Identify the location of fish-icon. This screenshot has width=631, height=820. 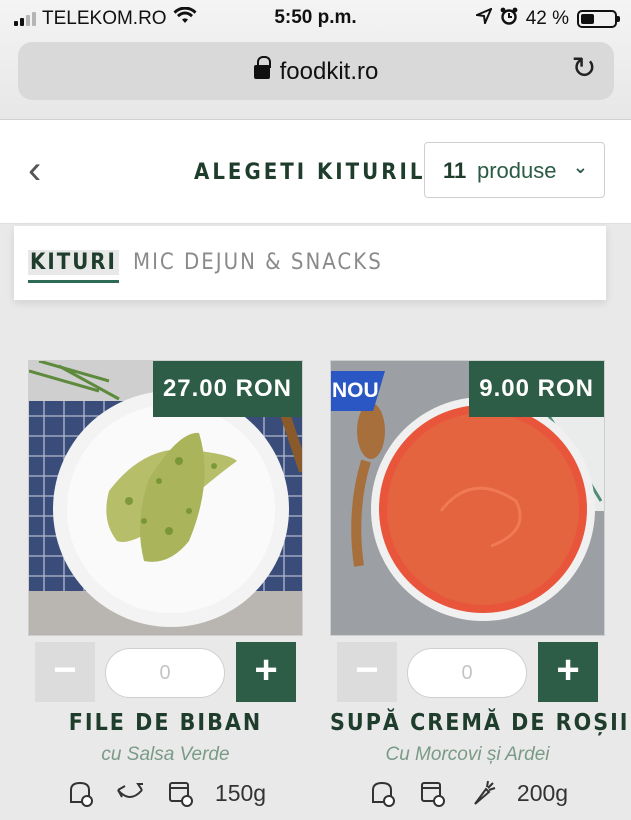
(130, 790).